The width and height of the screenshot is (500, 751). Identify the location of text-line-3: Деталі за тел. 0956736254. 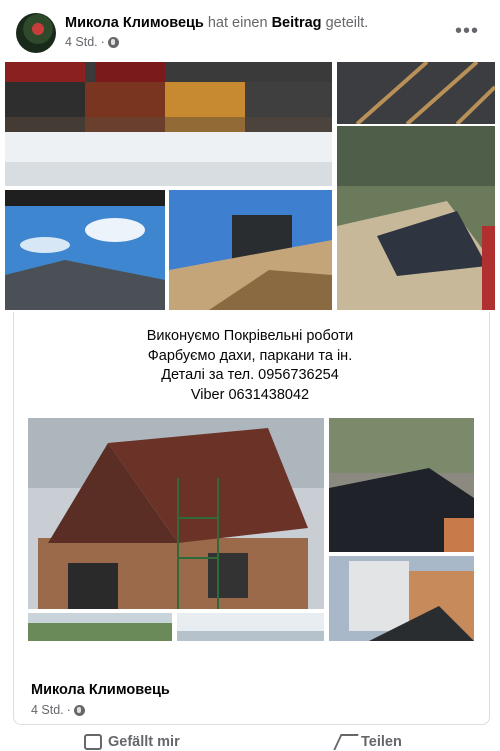
(250, 375).